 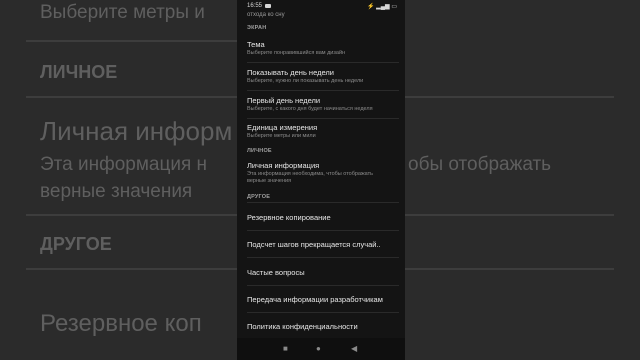 I want to click on setting-theme: Тема Выберите понравившийся вам дизайн, so click(x=323, y=48).